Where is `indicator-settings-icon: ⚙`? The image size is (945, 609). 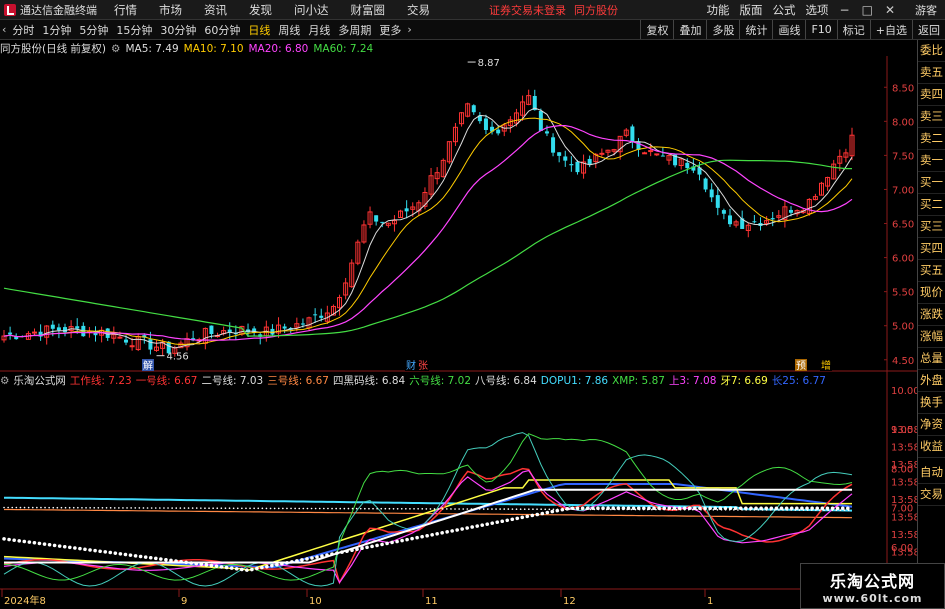 indicator-settings-icon: ⚙ is located at coordinates (4, 381).